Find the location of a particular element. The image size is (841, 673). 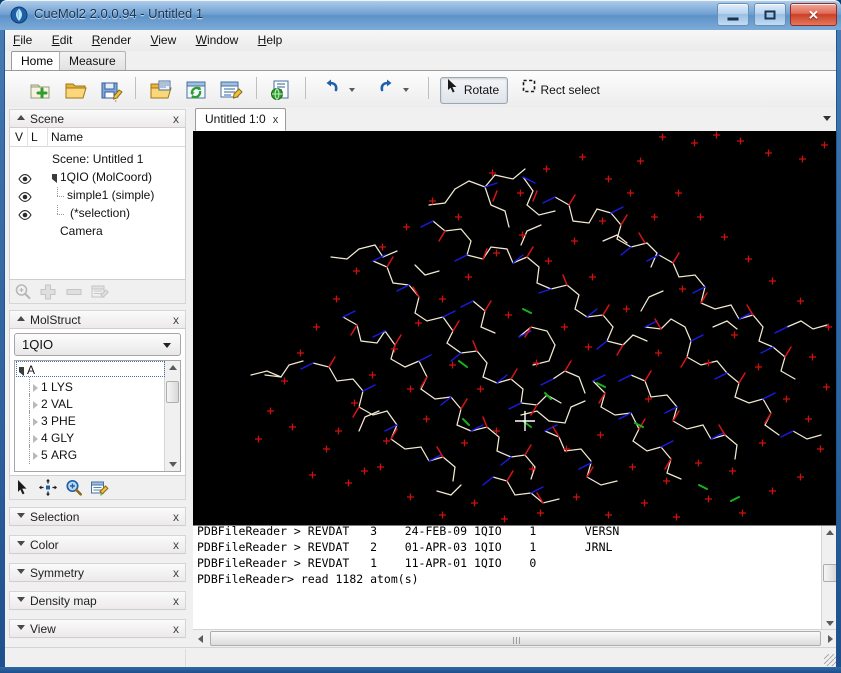

menu-item-help: Help is located at coordinates (270, 39).